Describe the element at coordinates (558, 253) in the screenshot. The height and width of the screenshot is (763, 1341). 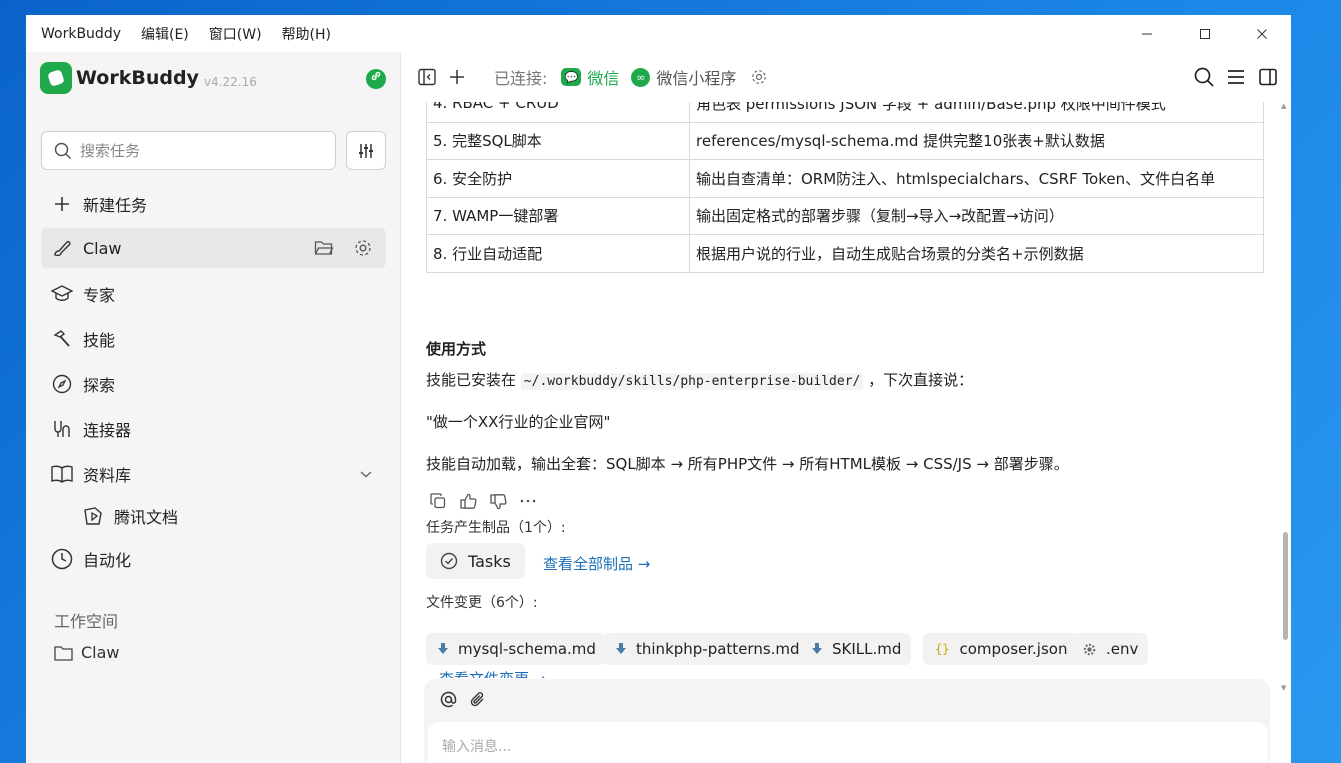
I see `table-cell: 8. 行业自动适配` at that location.